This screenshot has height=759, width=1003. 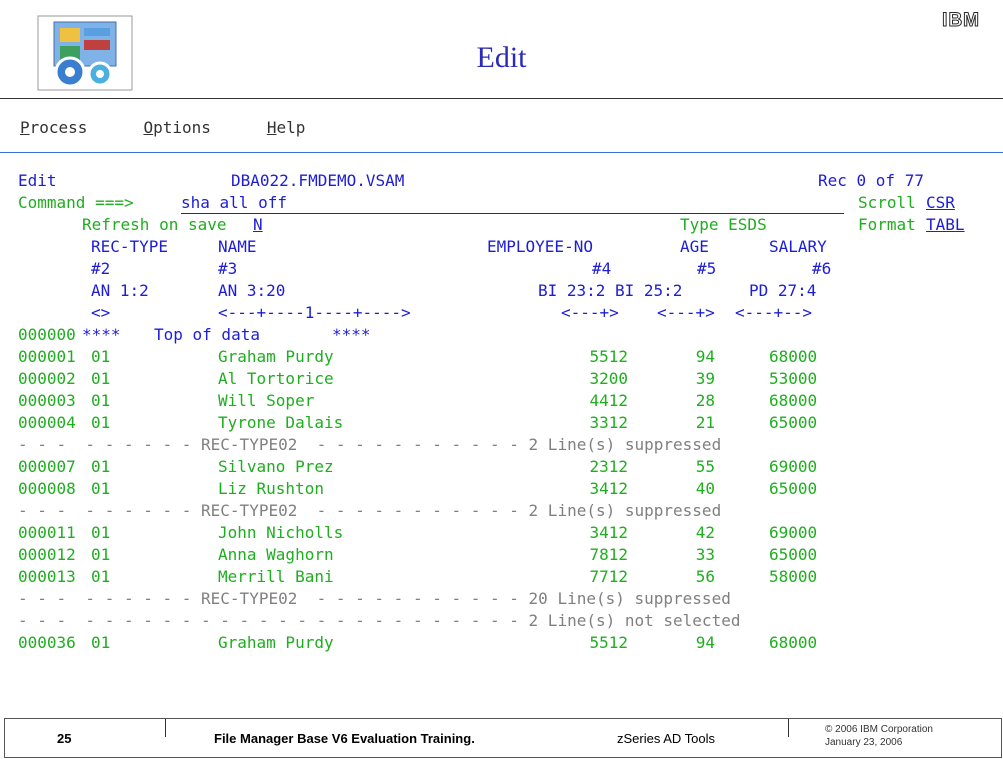 What do you see at coordinates (47, 577) in the screenshot?
I see `row-line-number: 000013` at bounding box center [47, 577].